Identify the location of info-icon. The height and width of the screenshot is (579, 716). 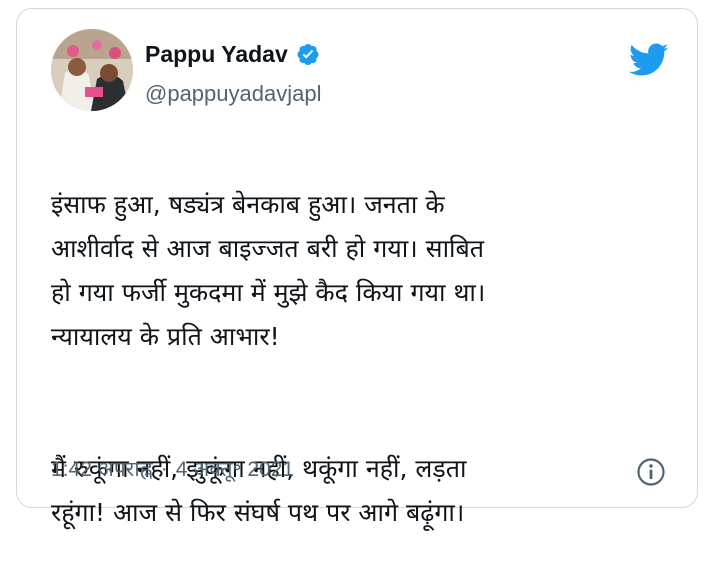
(651, 472).